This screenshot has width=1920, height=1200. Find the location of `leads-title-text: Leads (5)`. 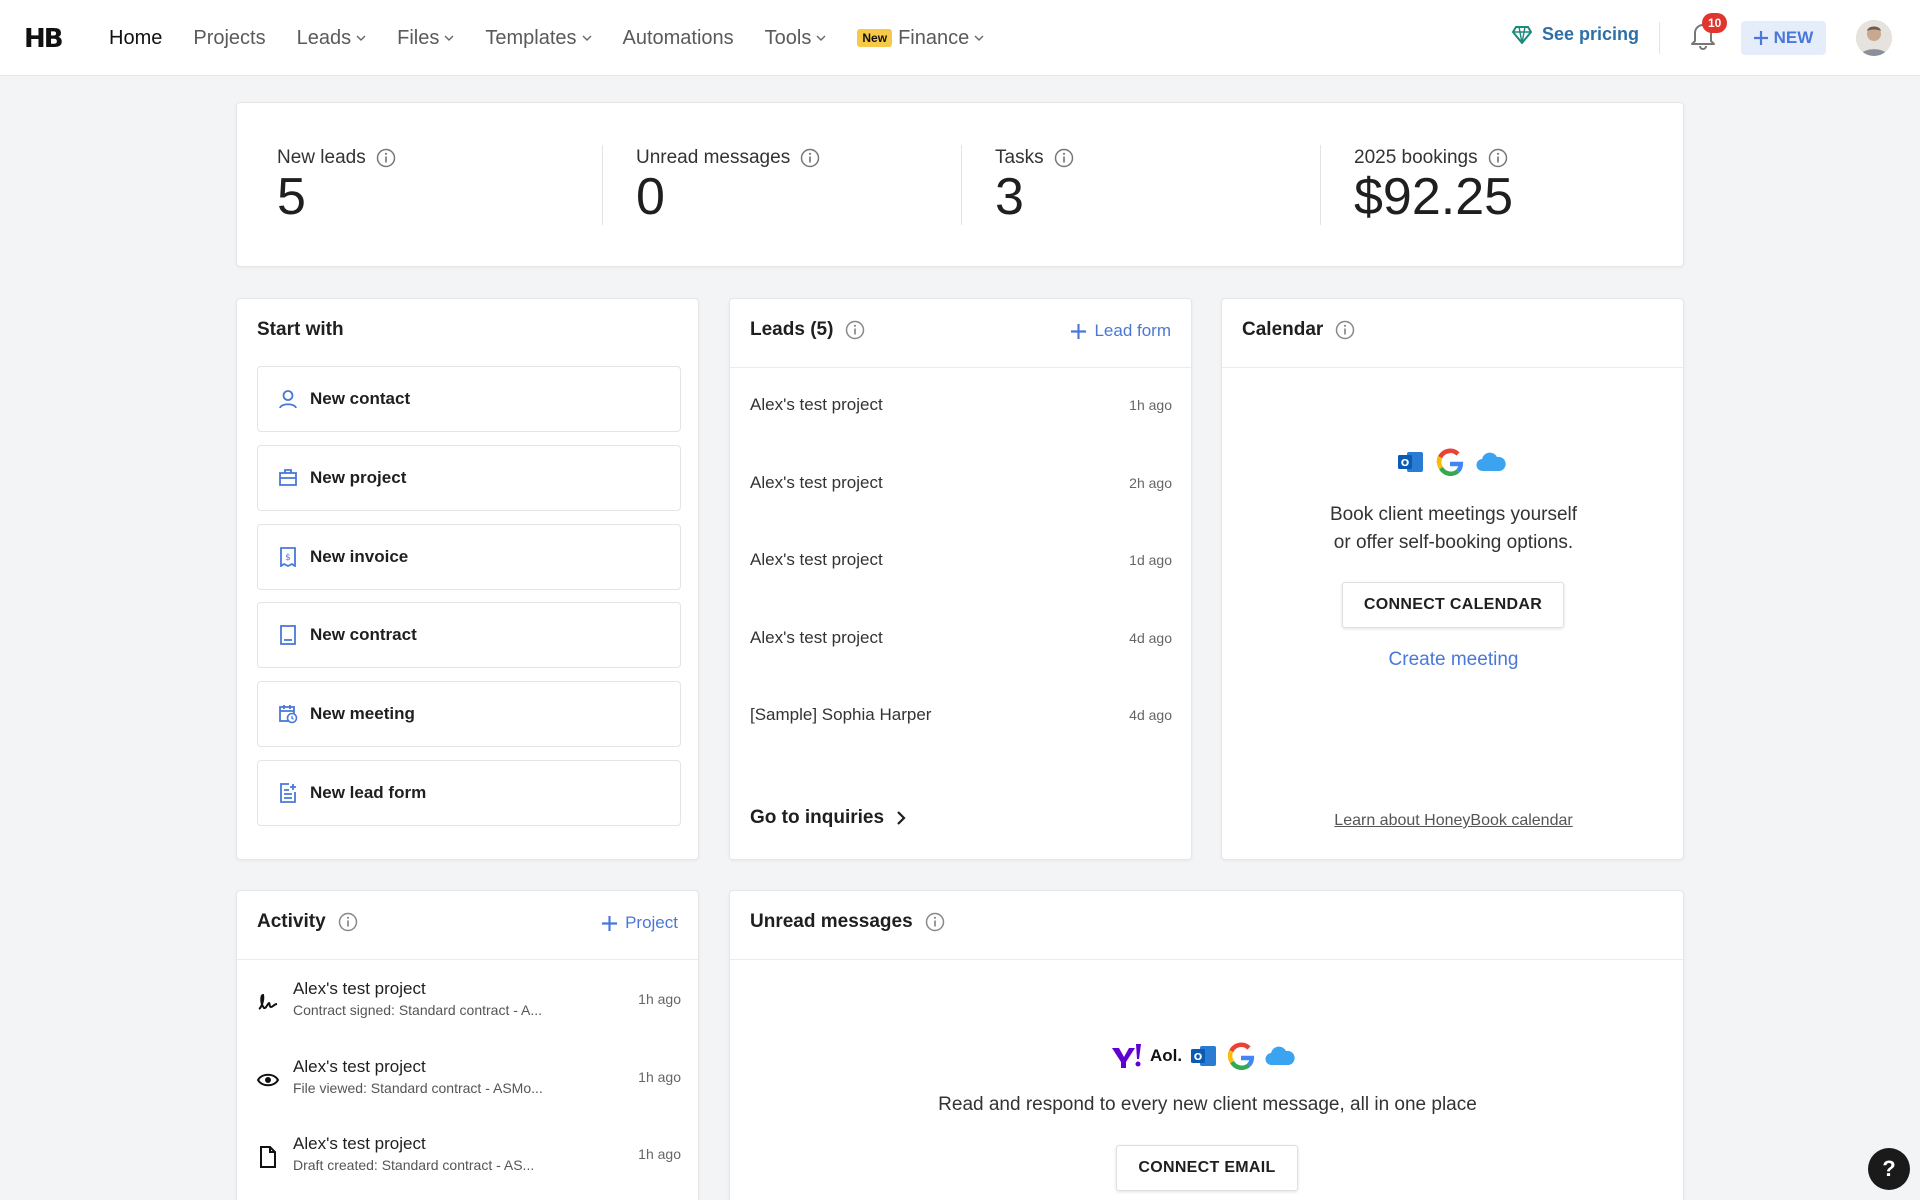

leads-title-text: Leads (5) is located at coordinates (792, 329).